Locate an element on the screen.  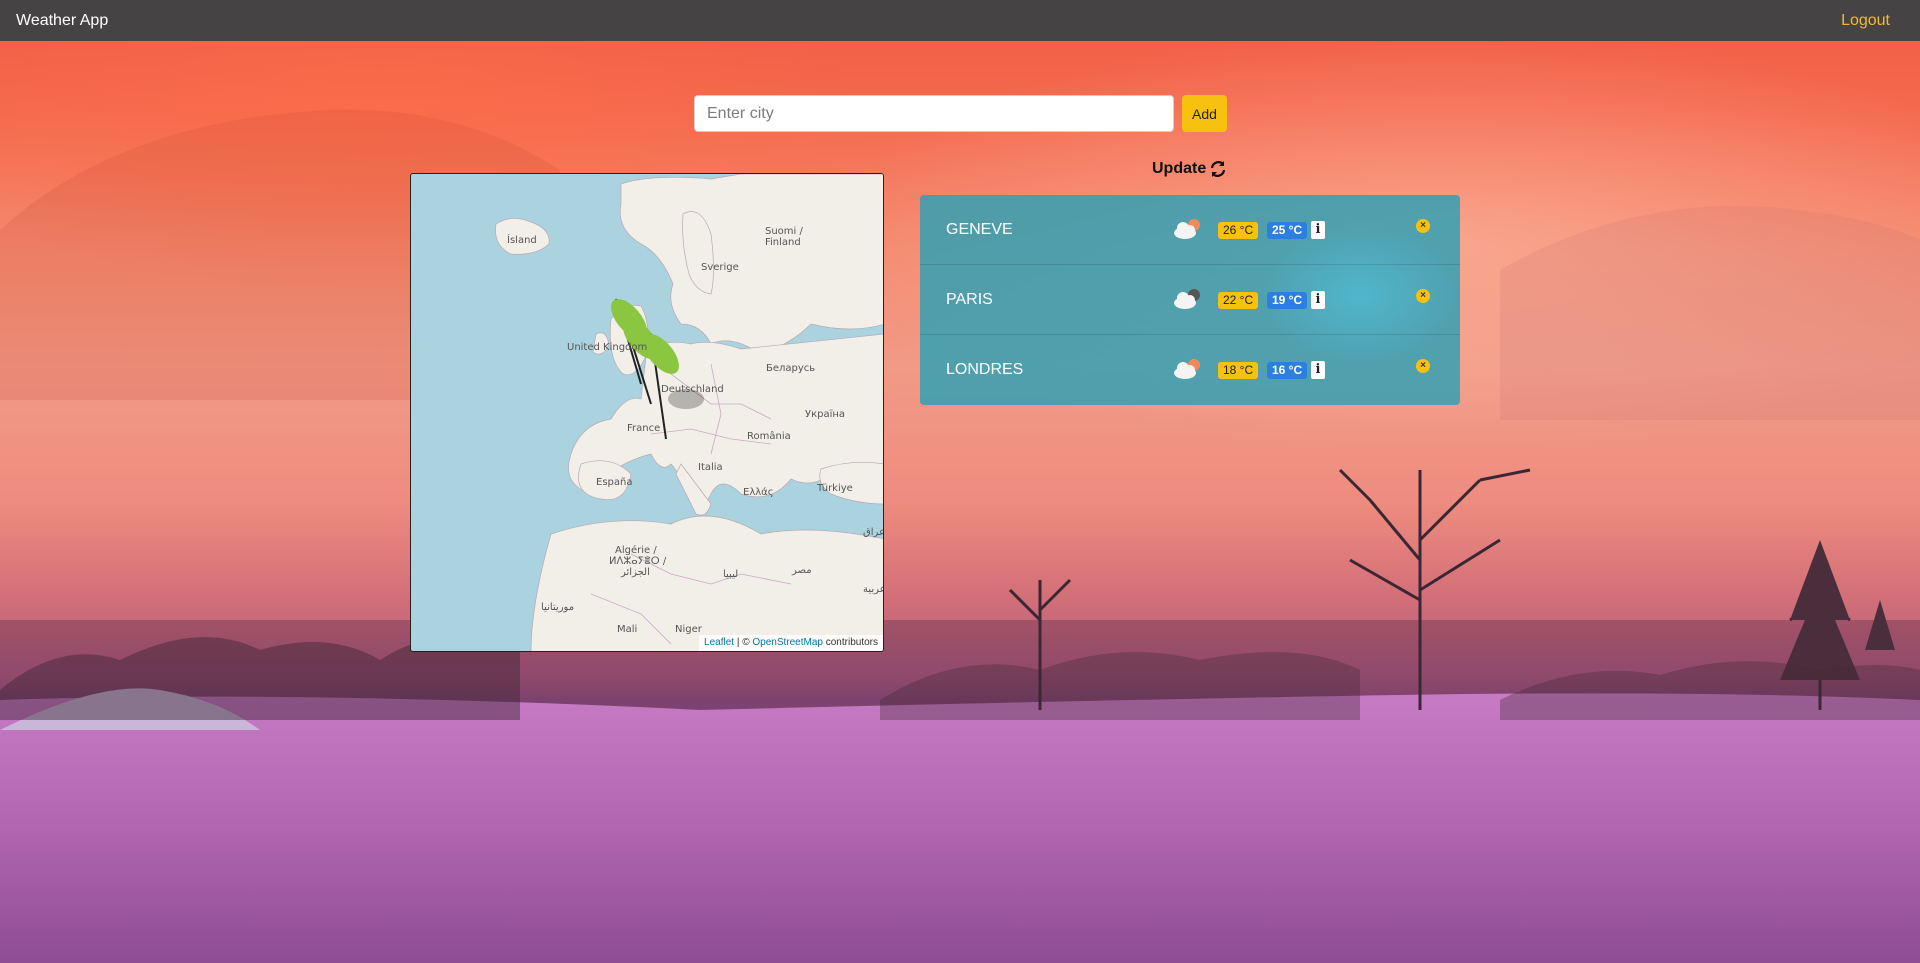
map-label: الجزائر is located at coordinates (635, 572).